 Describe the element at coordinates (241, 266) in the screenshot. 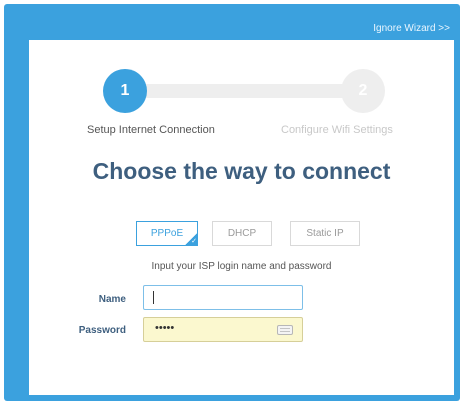

I see `connection-hint: Input your ISP login name and password` at that location.